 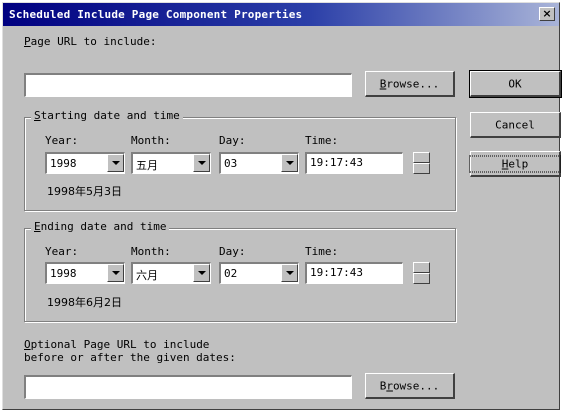 What do you see at coordinates (171, 163) in the screenshot?
I see `start-month-select: 五月` at bounding box center [171, 163].